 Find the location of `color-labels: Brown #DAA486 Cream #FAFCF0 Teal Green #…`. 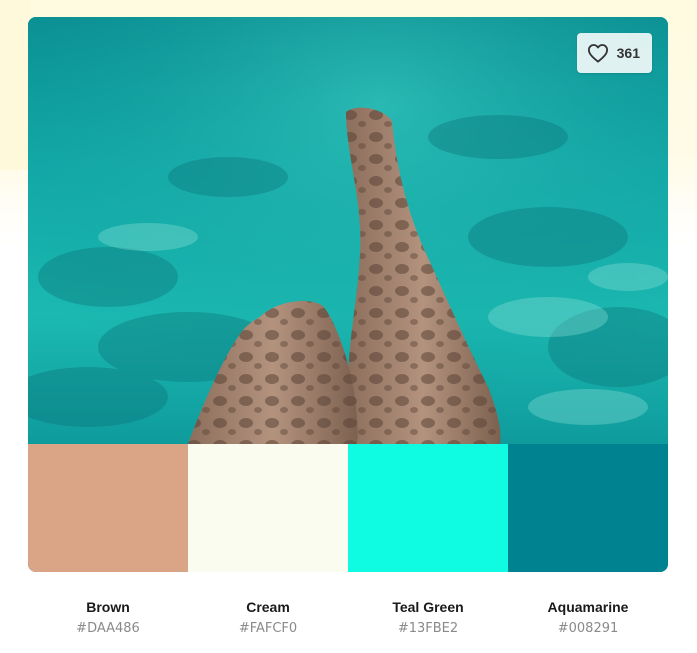

color-labels: Brown #DAA486 Cream #FAFCF0 Teal Green #… is located at coordinates (348, 618).